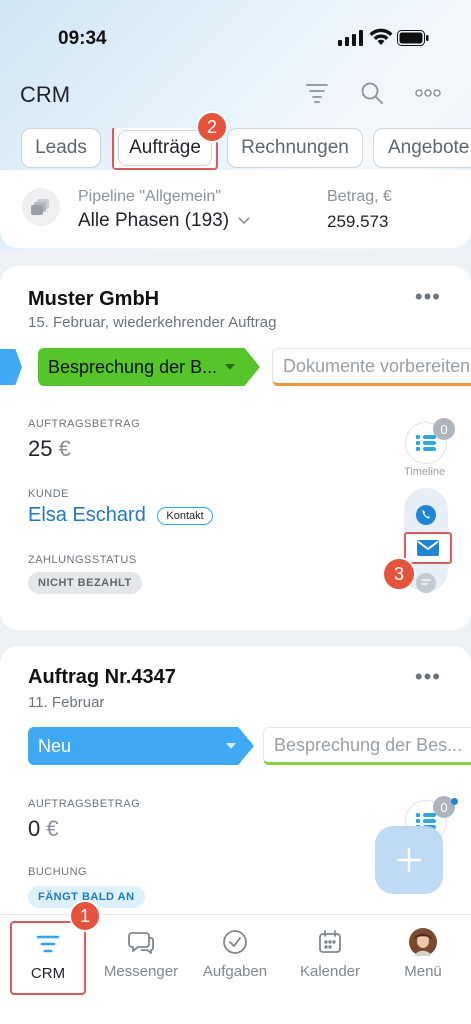 This screenshot has width=471, height=1024. What do you see at coordinates (377, 365) in the screenshot?
I see `stage-next-label: Dokumente vorbereiten` at bounding box center [377, 365].